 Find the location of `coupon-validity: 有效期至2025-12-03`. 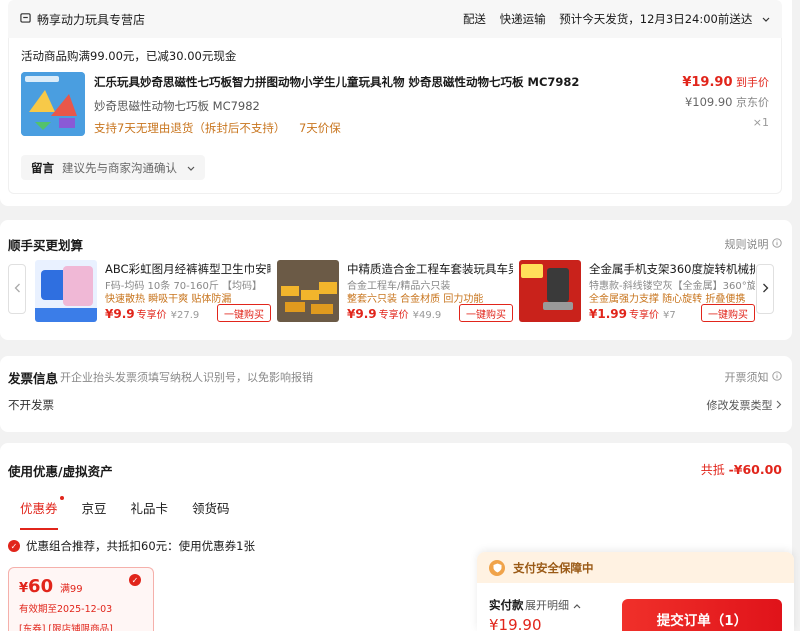

coupon-validity: 有效期至2025-12-03 is located at coordinates (66, 609).